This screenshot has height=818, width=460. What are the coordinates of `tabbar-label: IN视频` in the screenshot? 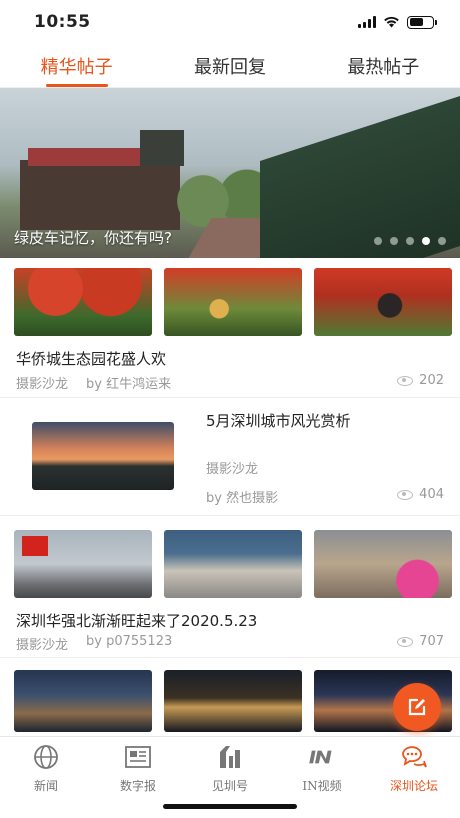 It's located at (322, 786).